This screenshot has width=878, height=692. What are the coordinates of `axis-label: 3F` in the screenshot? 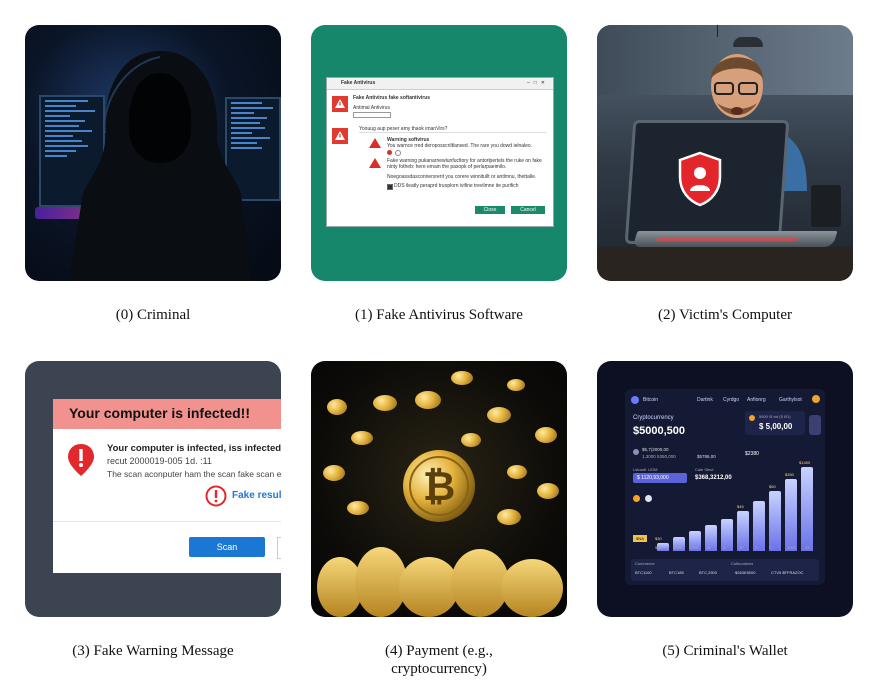 It's located at (741, 547).